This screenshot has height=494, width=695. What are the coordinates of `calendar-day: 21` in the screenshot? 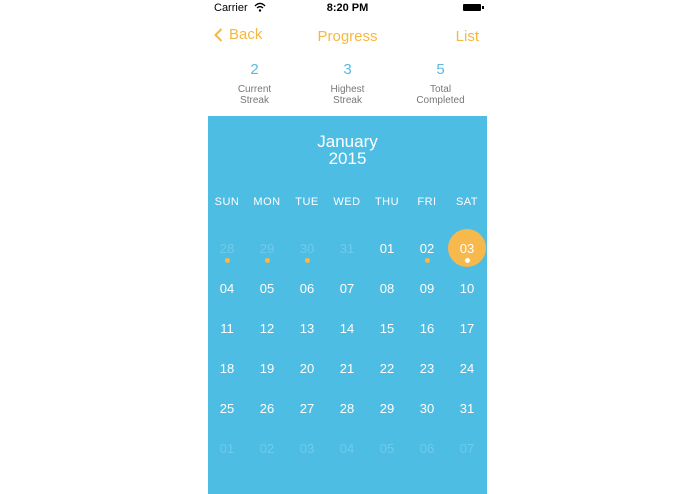 It's located at (347, 368).